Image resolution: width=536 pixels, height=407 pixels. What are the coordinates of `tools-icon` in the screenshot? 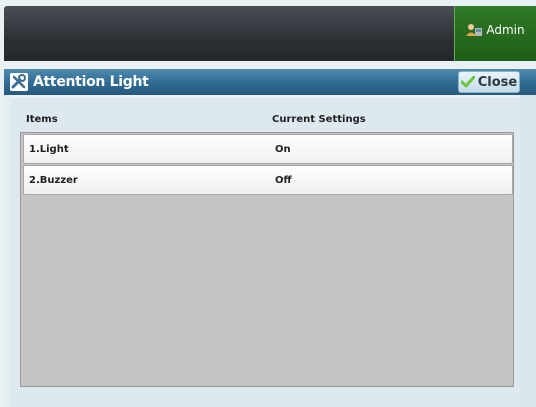 It's located at (19, 82).